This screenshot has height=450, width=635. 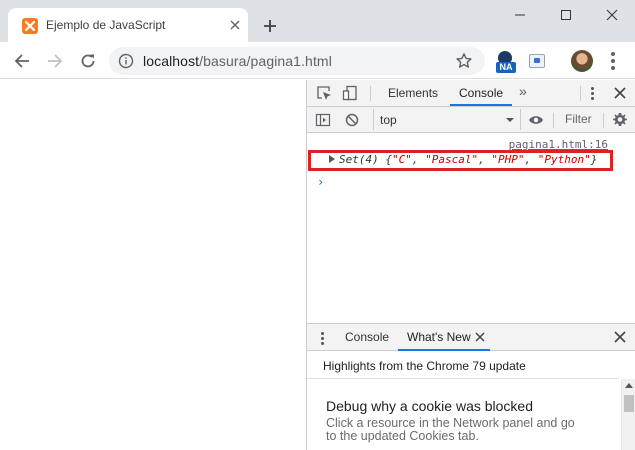 What do you see at coordinates (388, 120) in the screenshot?
I see `context-label: top` at bounding box center [388, 120].